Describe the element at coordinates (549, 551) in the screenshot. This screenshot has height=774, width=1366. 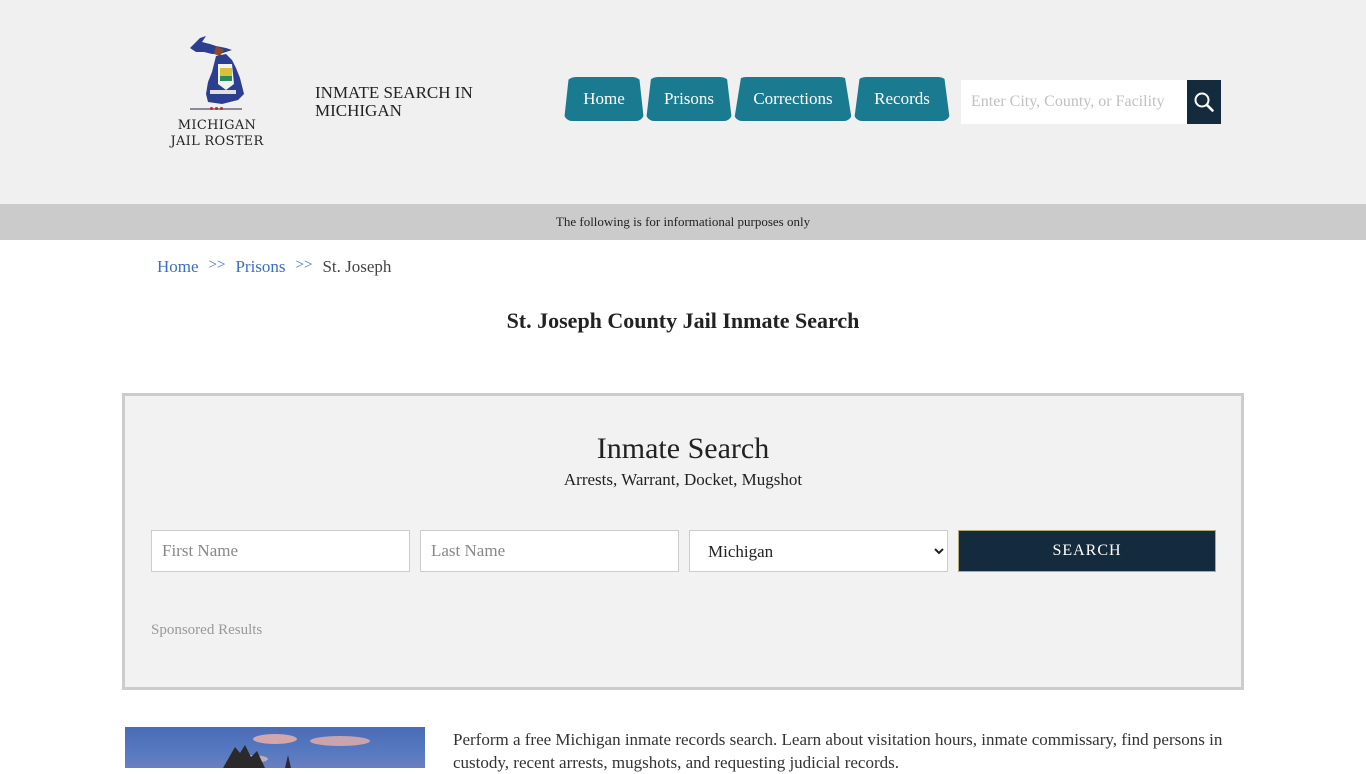
I see `last-name-input` at that location.